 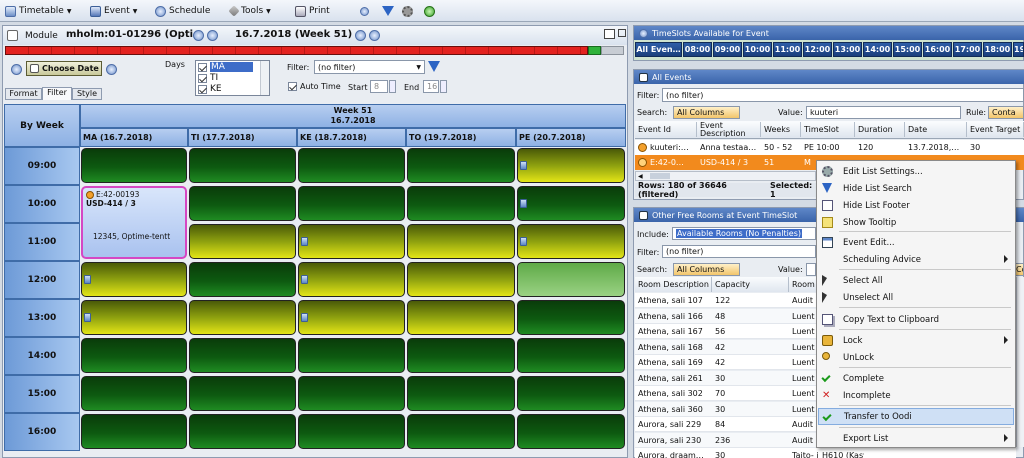 What do you see at coordinates (757, 49) in the screenshot?
I see `timeslot-button: 10:00` at bounding box center [757, 49].